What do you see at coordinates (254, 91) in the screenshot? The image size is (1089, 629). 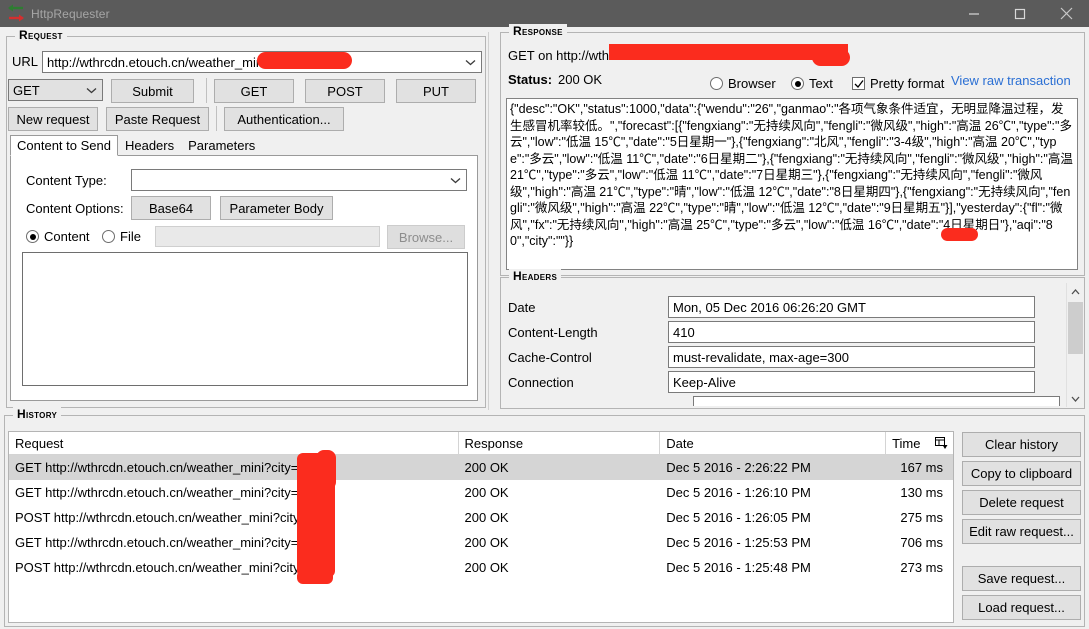 I see `get-button: GET` at bounding box center [254, 91].